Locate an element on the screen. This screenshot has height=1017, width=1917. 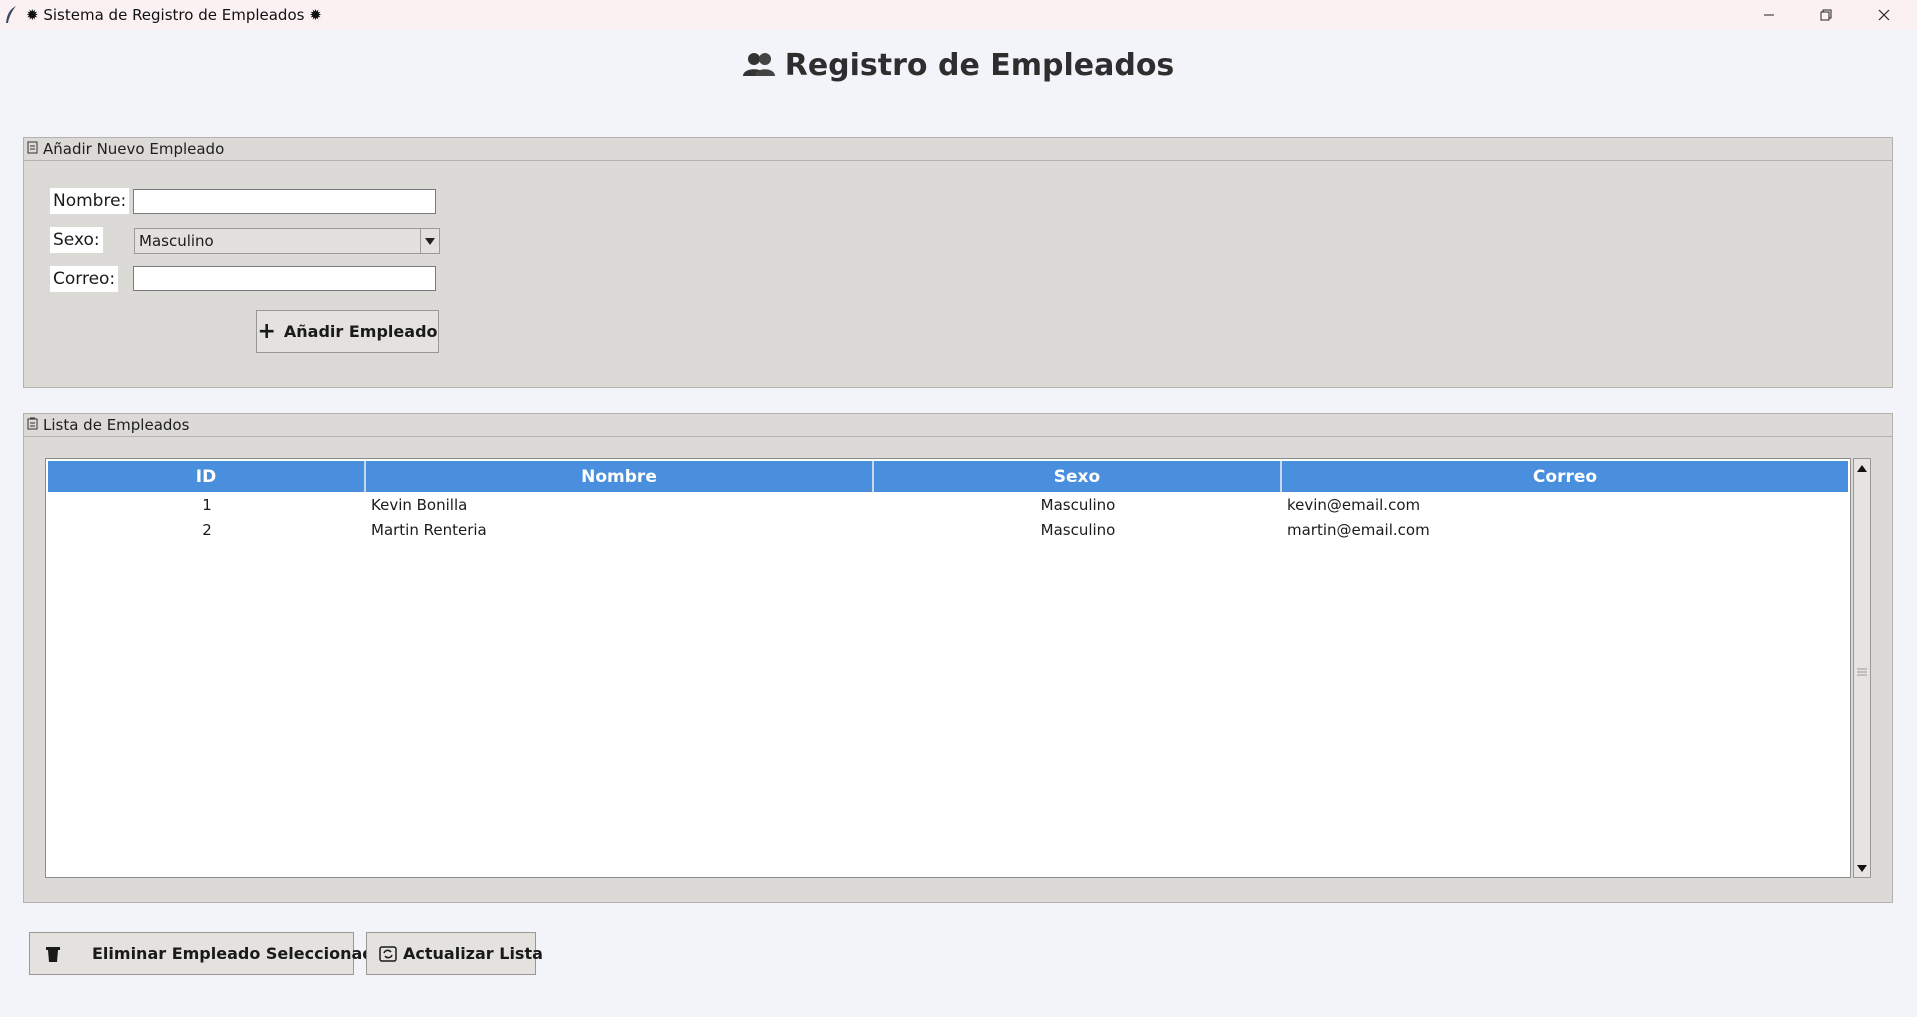
cell-correo: kevin@email.com is located at coordinates (1354, 505).